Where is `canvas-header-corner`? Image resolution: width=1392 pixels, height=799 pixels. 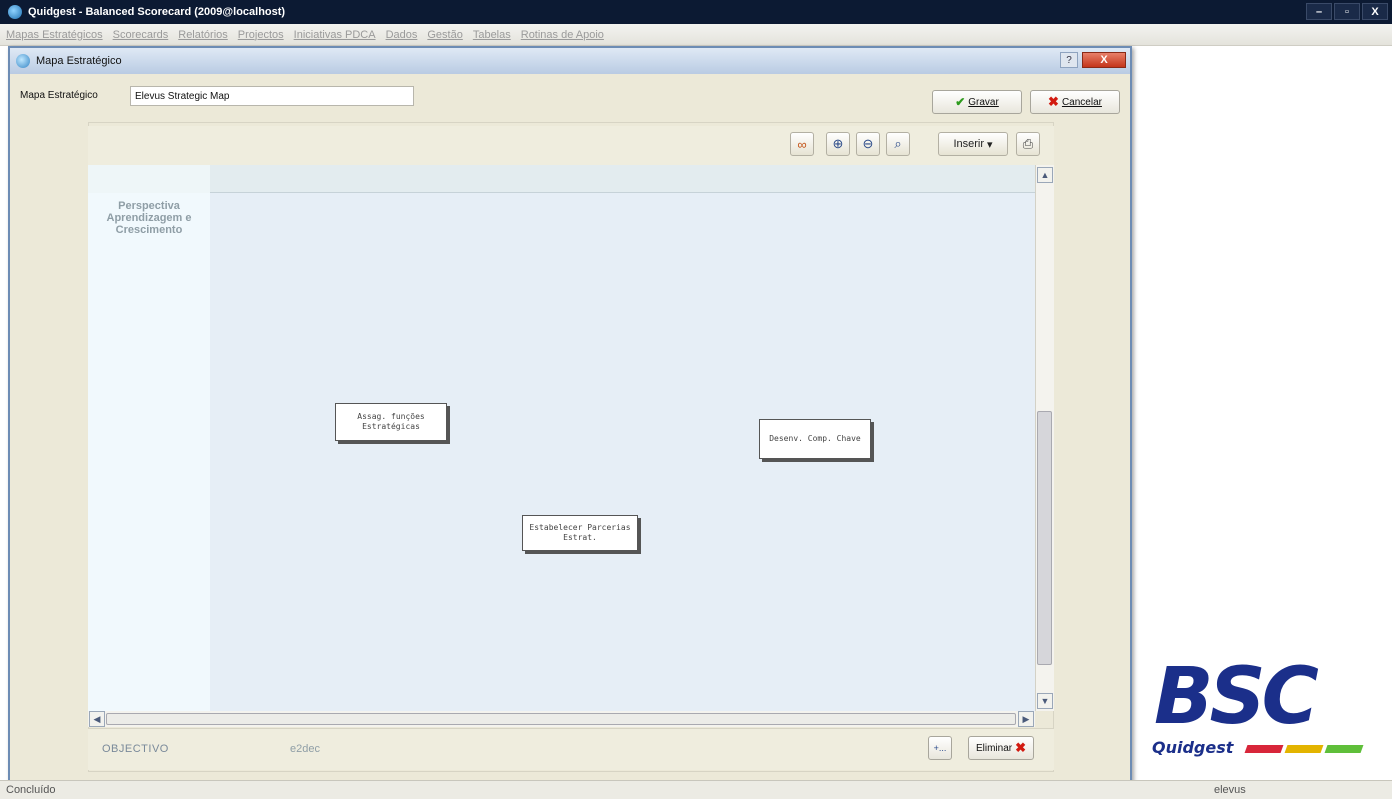
canvas-header-corner is located at coordinates (149, 179).